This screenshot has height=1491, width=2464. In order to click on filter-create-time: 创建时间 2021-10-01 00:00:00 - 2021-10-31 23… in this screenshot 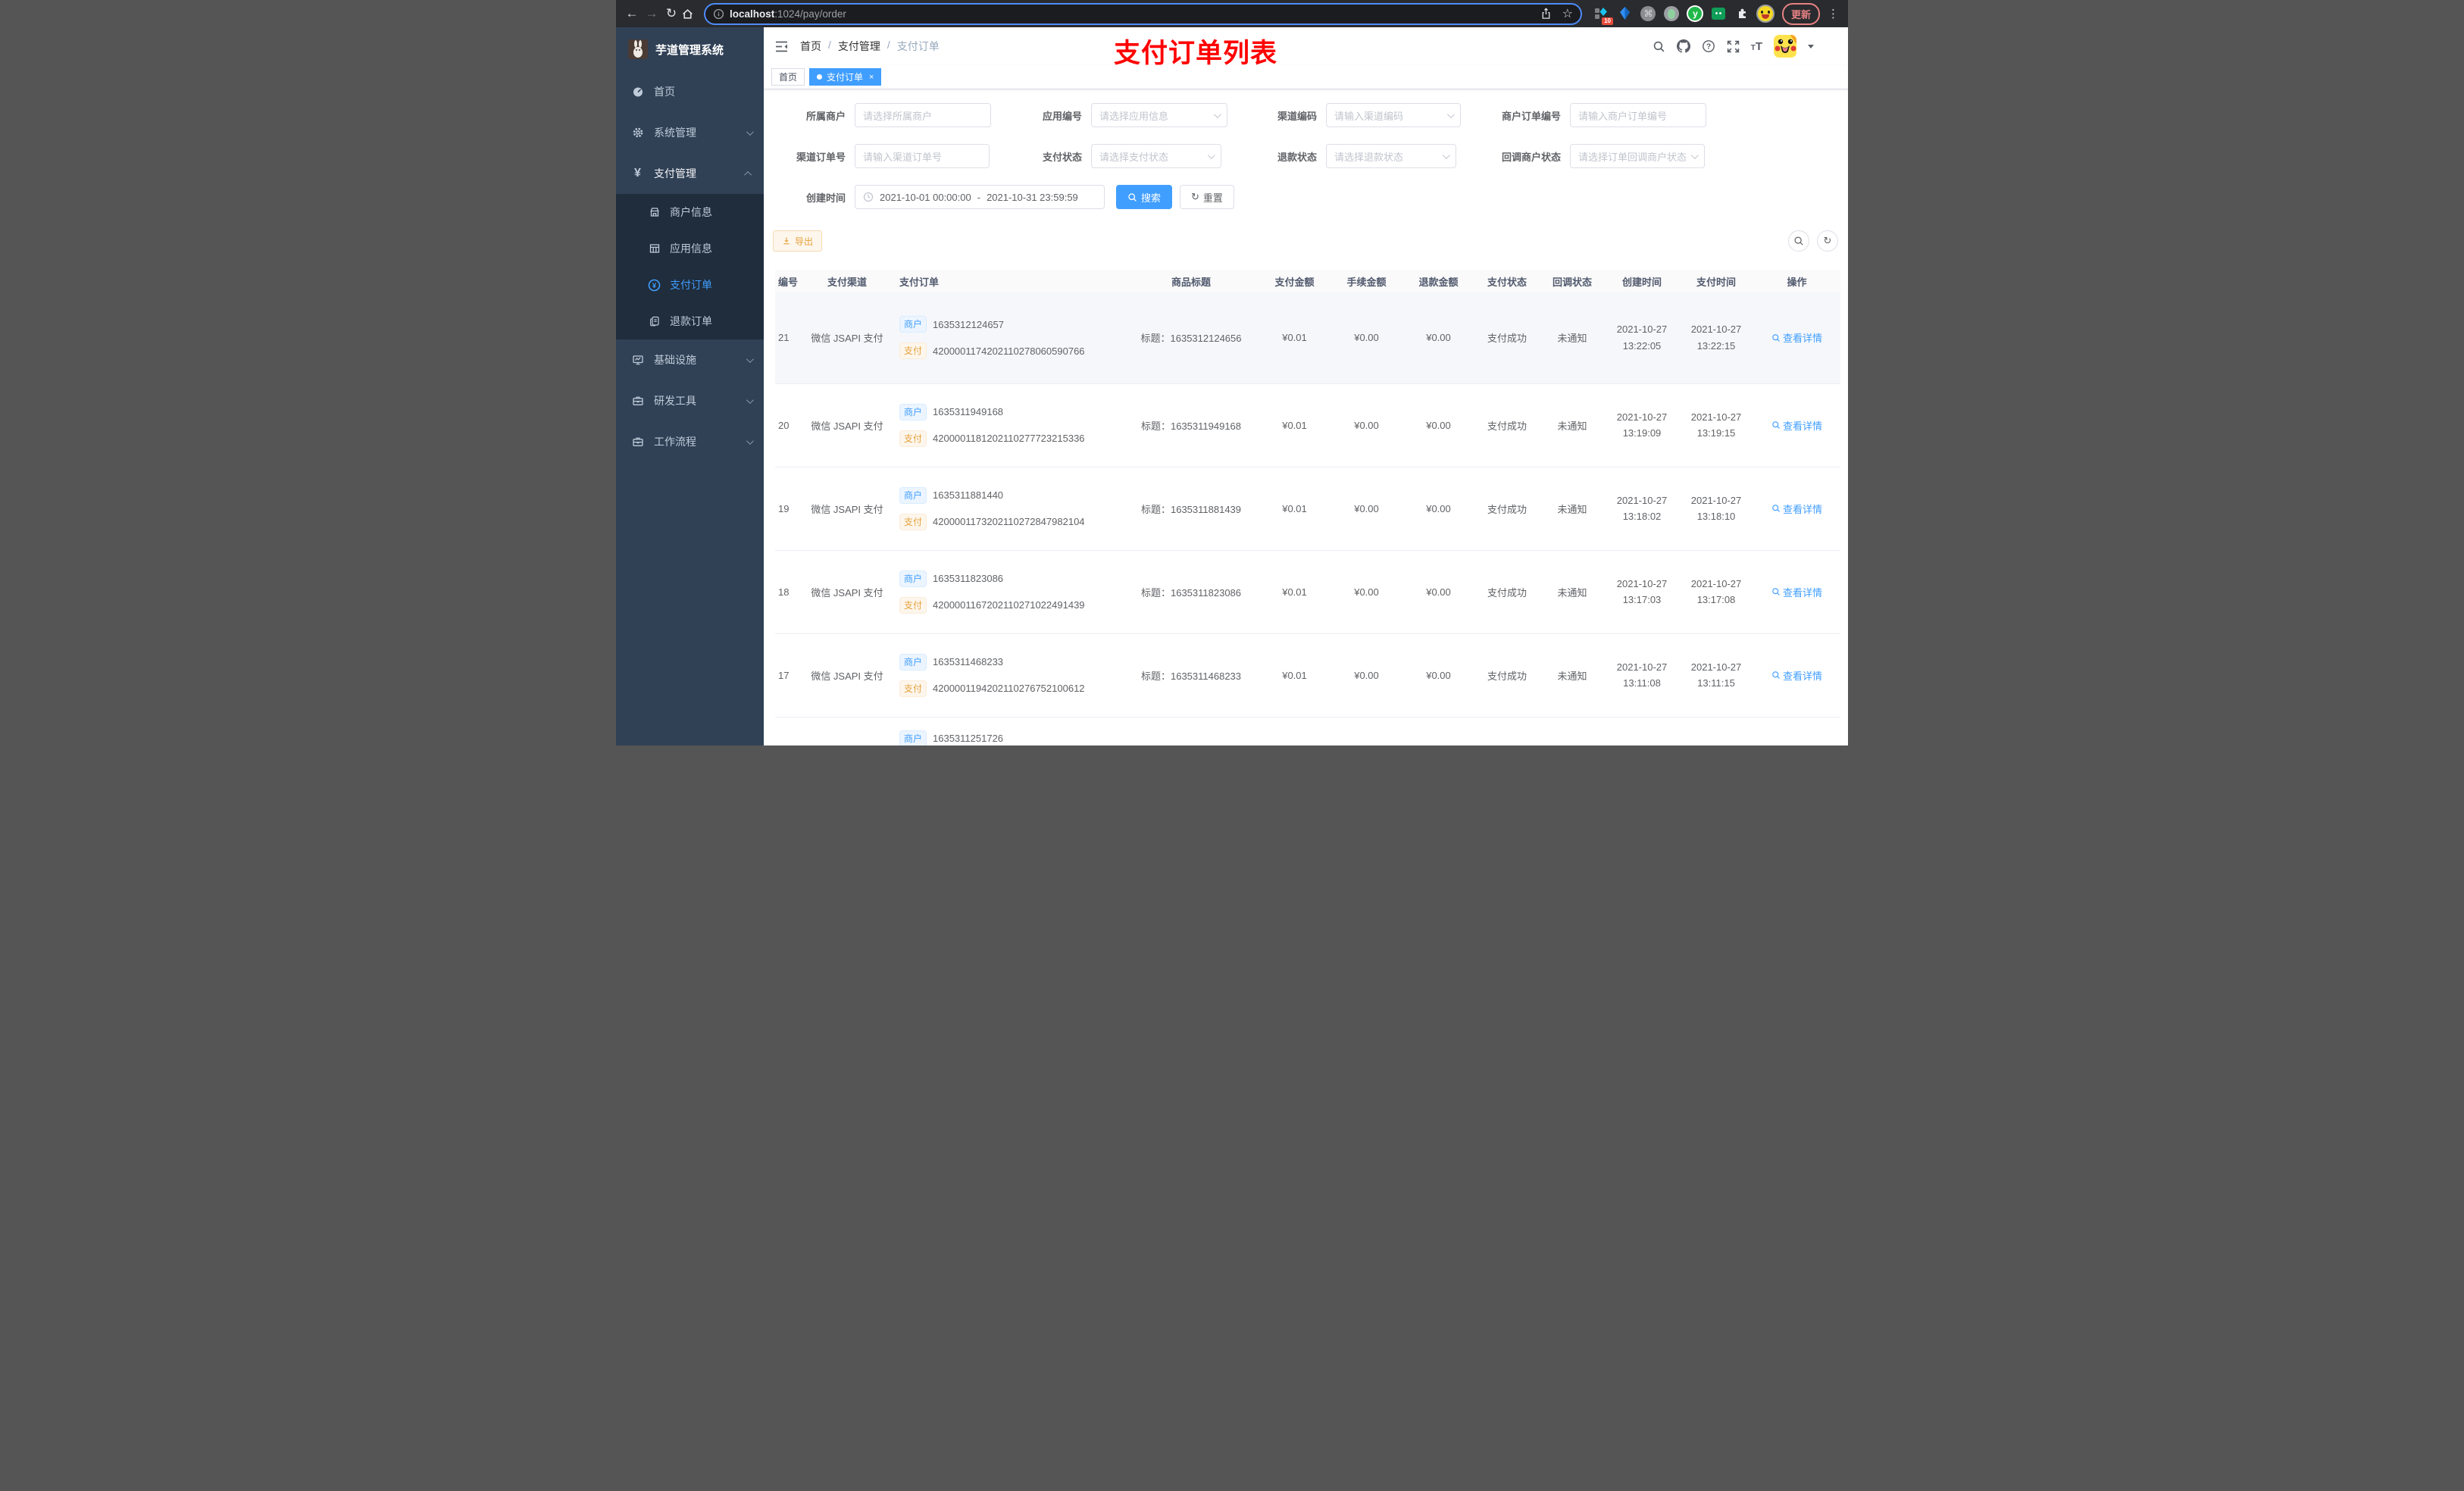, I will do `click(1002, 197)`.